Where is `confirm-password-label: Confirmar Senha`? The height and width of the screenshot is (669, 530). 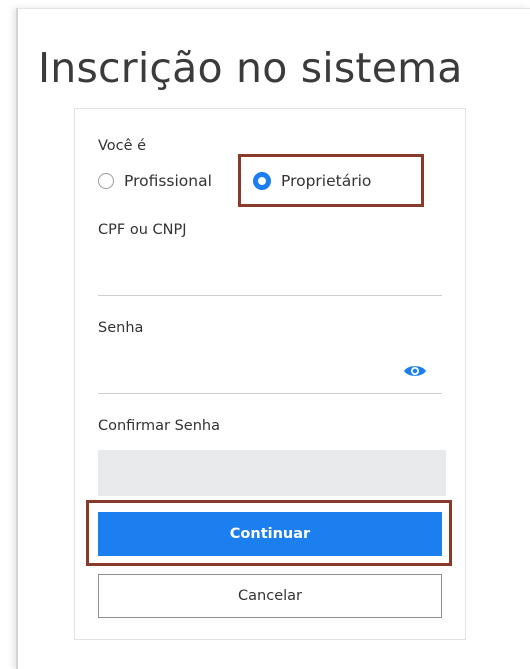 confirm-password-label: Confirmar Senha is located at coordinates (159, 426).